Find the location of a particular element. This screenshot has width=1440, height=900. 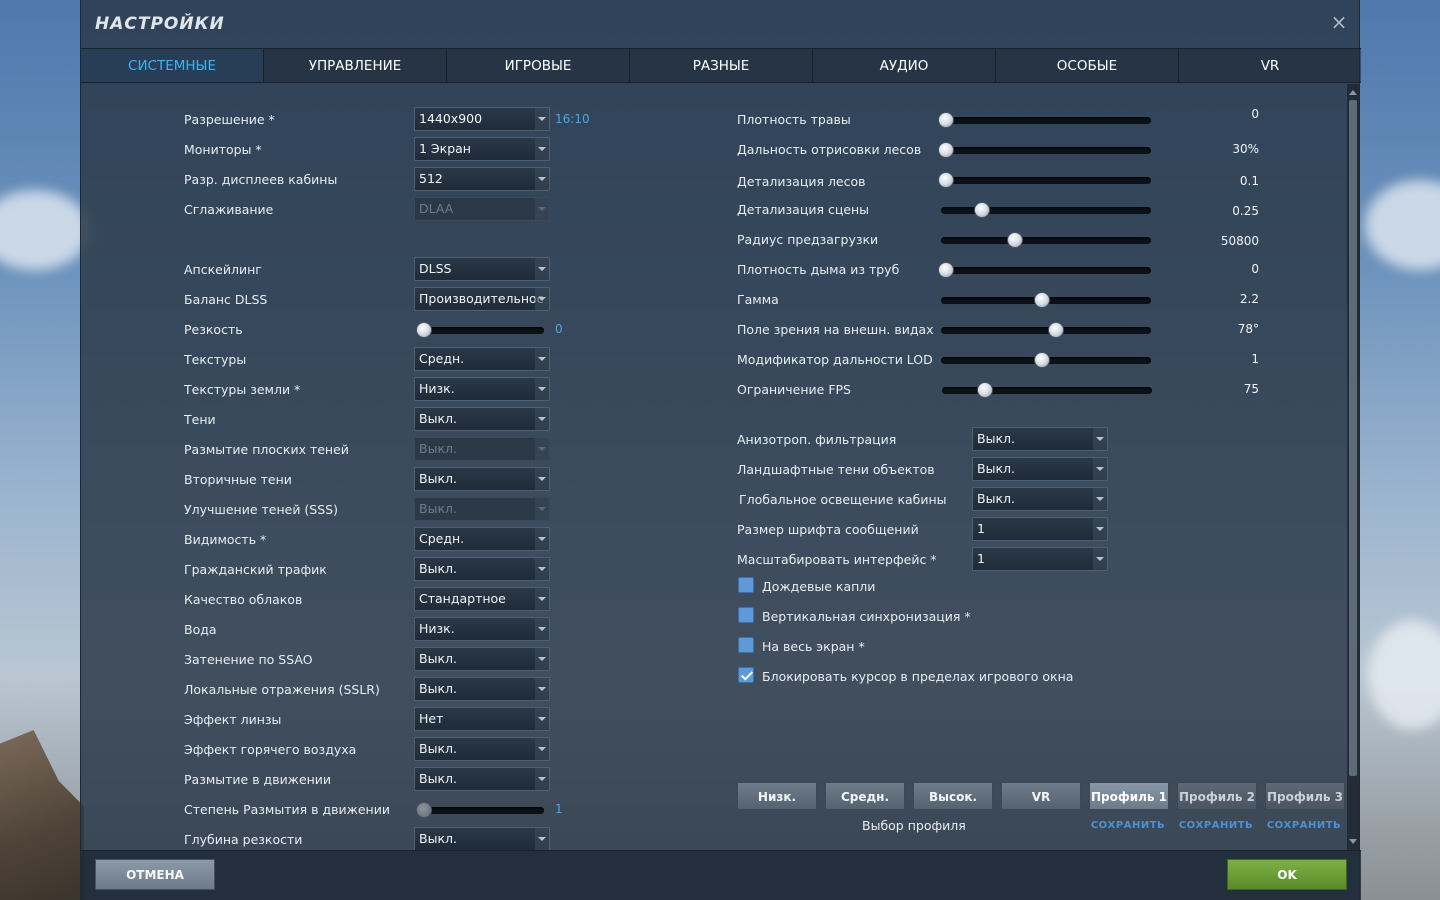

window-title: НАСТРОЙКИ is located at coordinates (160, 24).